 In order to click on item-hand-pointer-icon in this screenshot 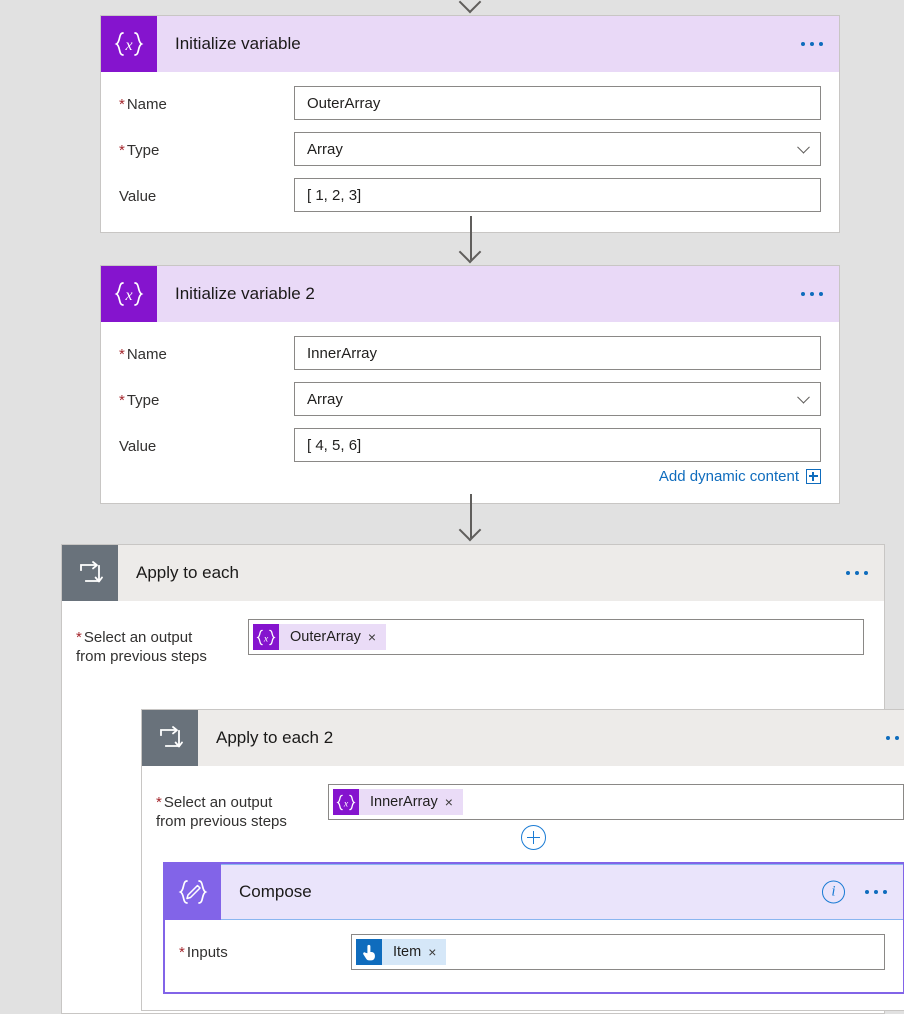, I will do `click(369, 952)`.